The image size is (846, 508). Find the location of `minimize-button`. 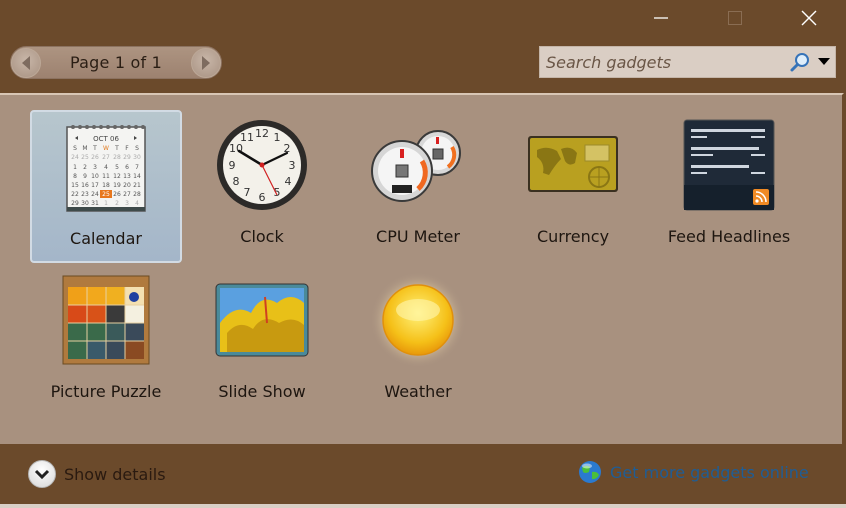

minimize-button is located at coordinates (661, 18).